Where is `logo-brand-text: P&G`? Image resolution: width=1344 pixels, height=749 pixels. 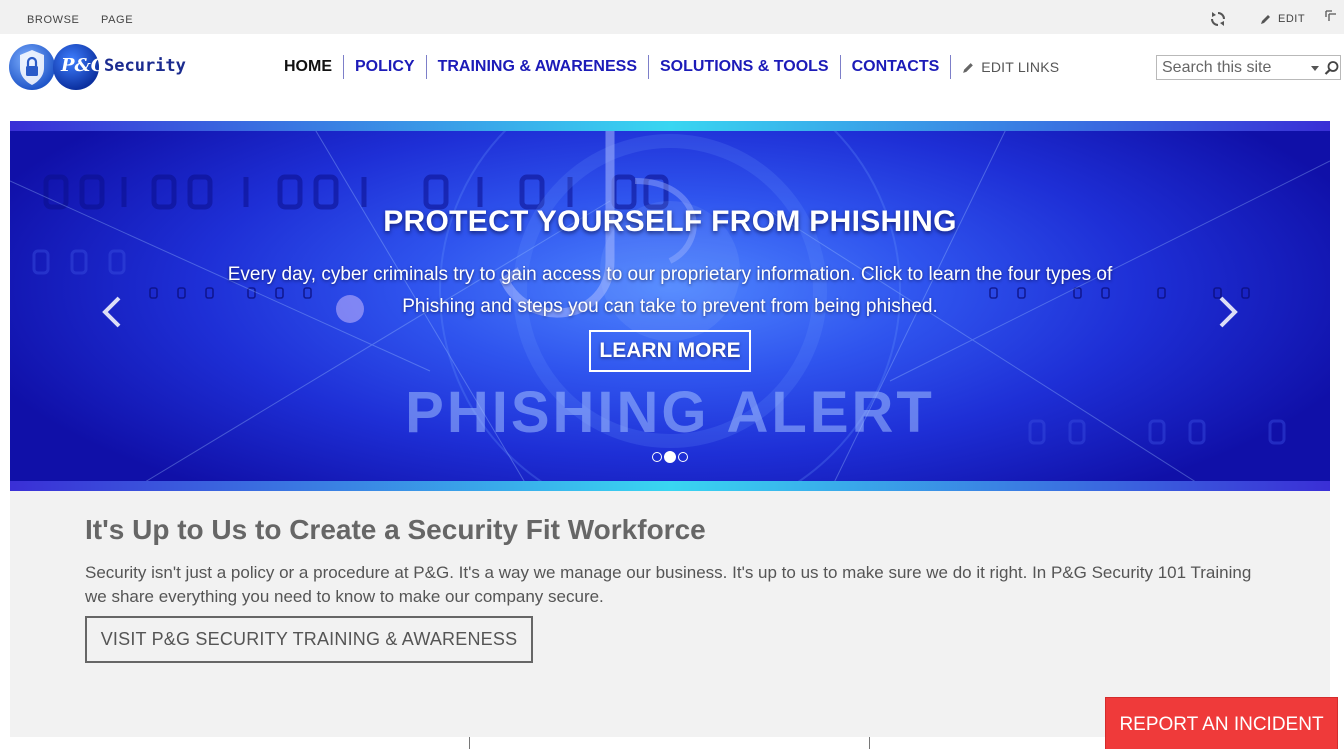
logo-brand-text: P&G is located at coordinates (84, 65).